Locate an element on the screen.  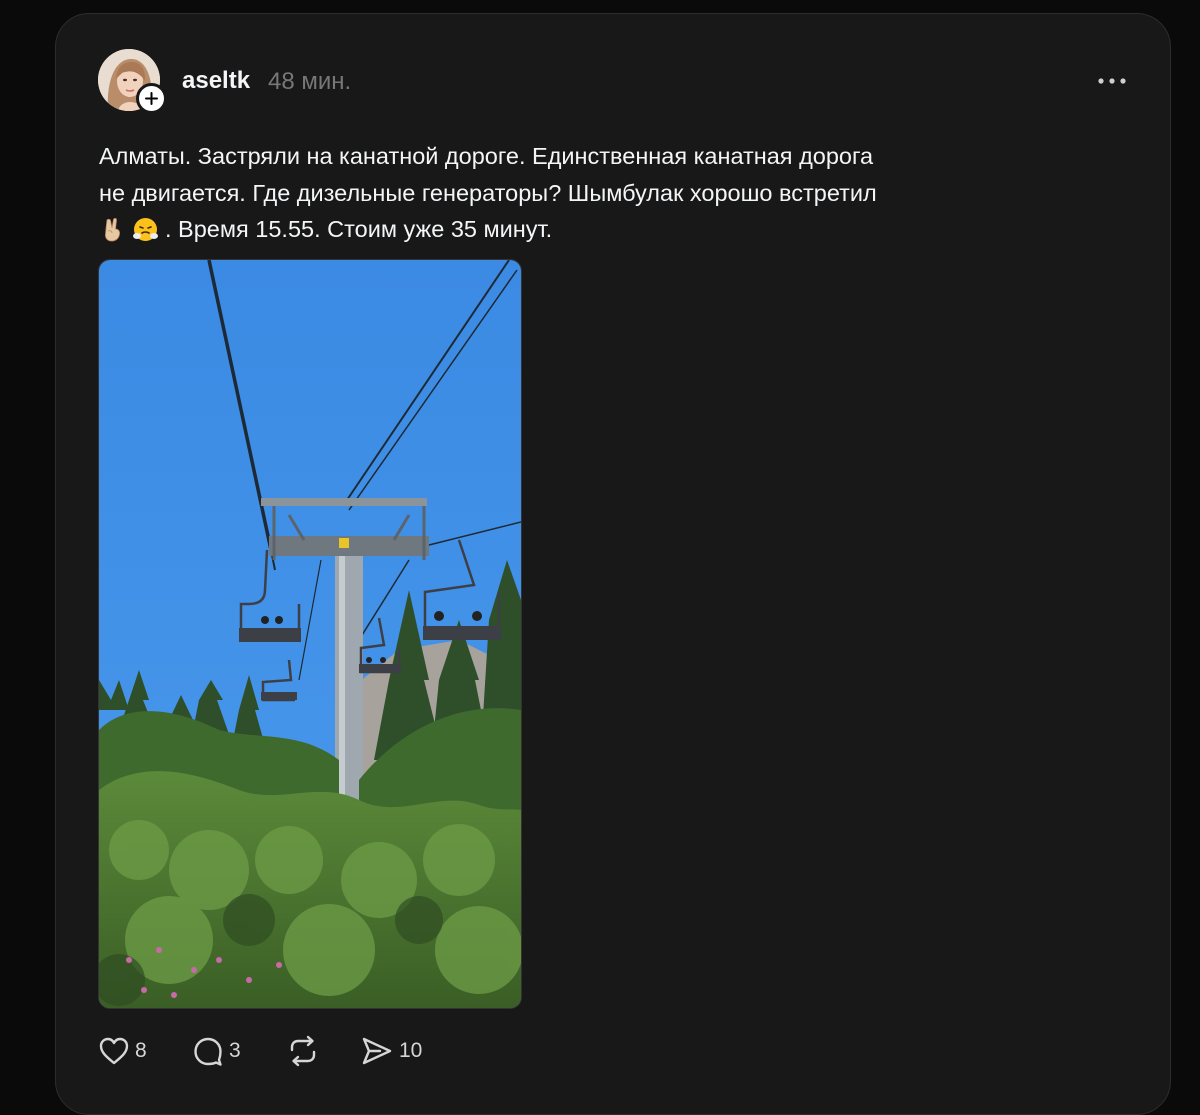
post-timestamp: 48 мин. is located at coordinates (310, 81).